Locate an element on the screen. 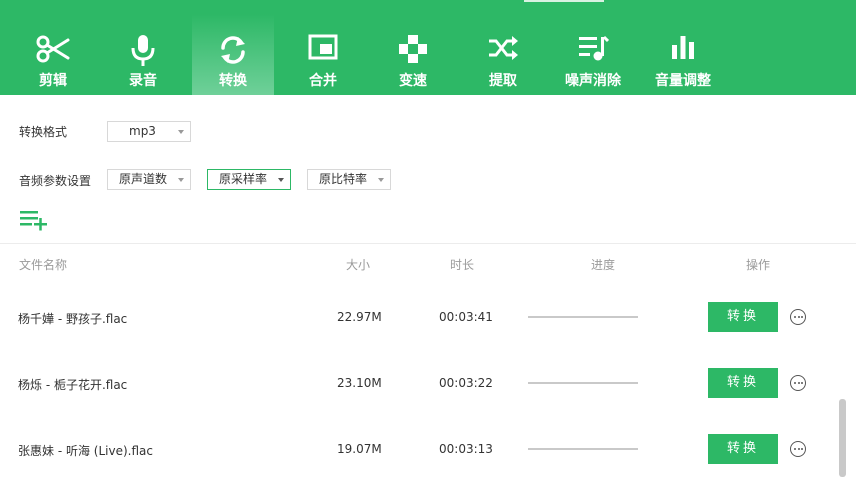 The width and height of the screenshot is (856, 477). file-duration: 00:03:13 is located at coordinates (466, 449).